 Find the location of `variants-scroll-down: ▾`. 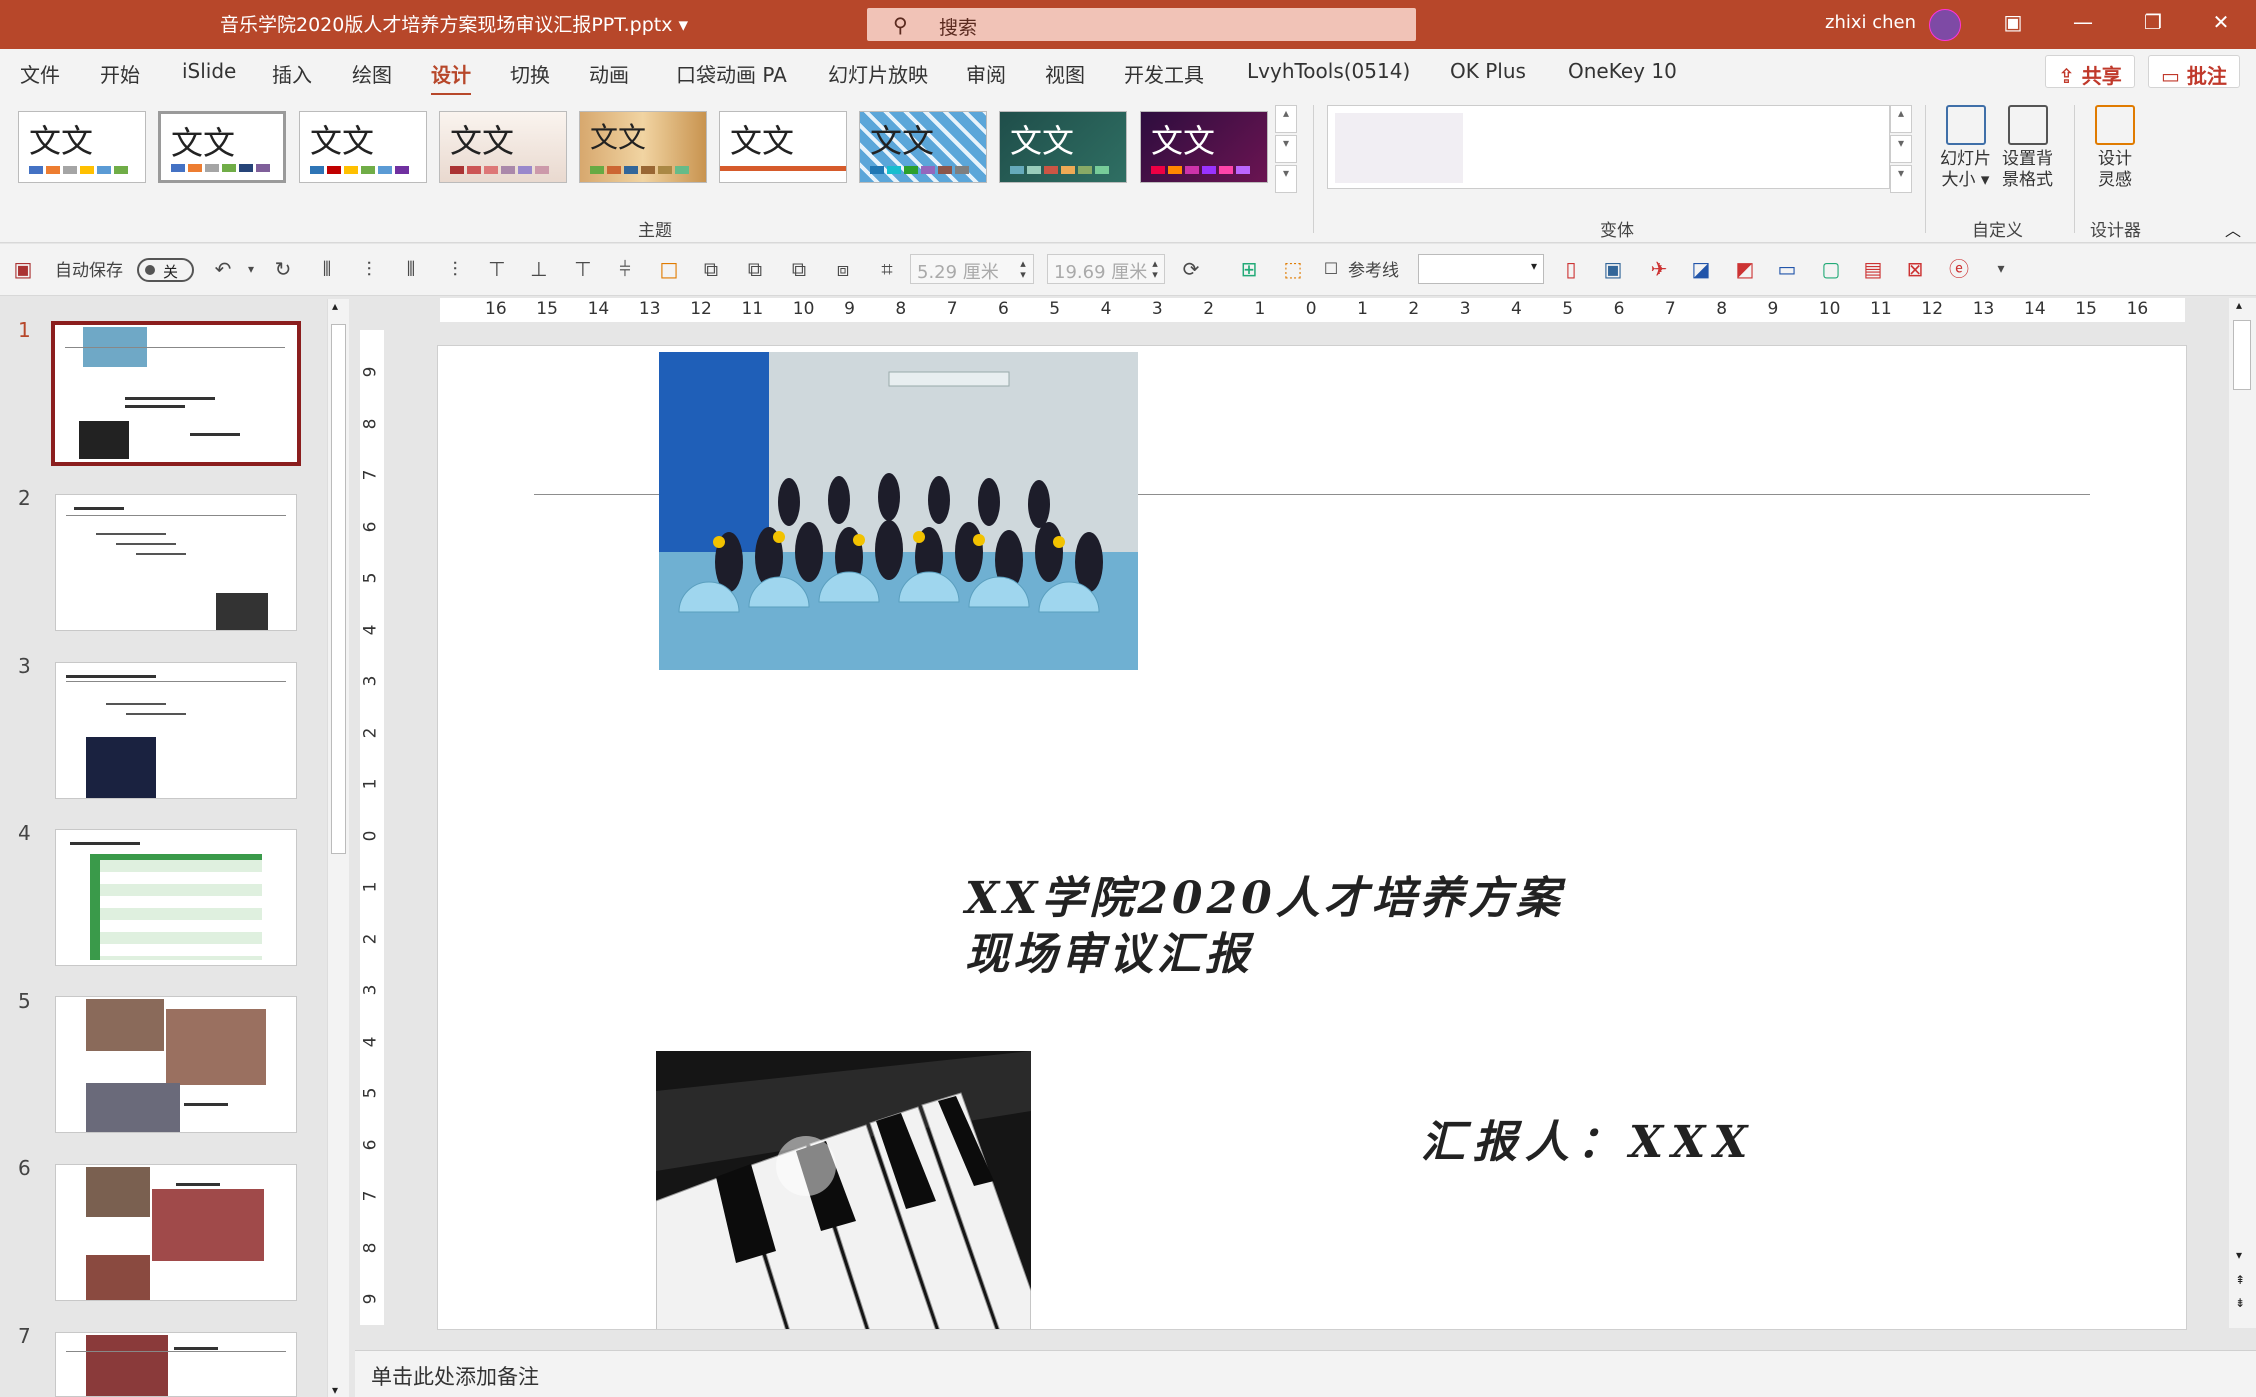

variants-scroll-down: ▾ is located at coordinates (1901, 149).